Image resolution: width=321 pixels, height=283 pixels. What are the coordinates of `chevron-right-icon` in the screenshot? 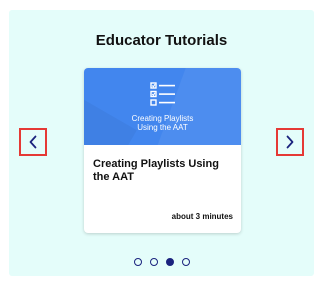 It's located at (290, 142).